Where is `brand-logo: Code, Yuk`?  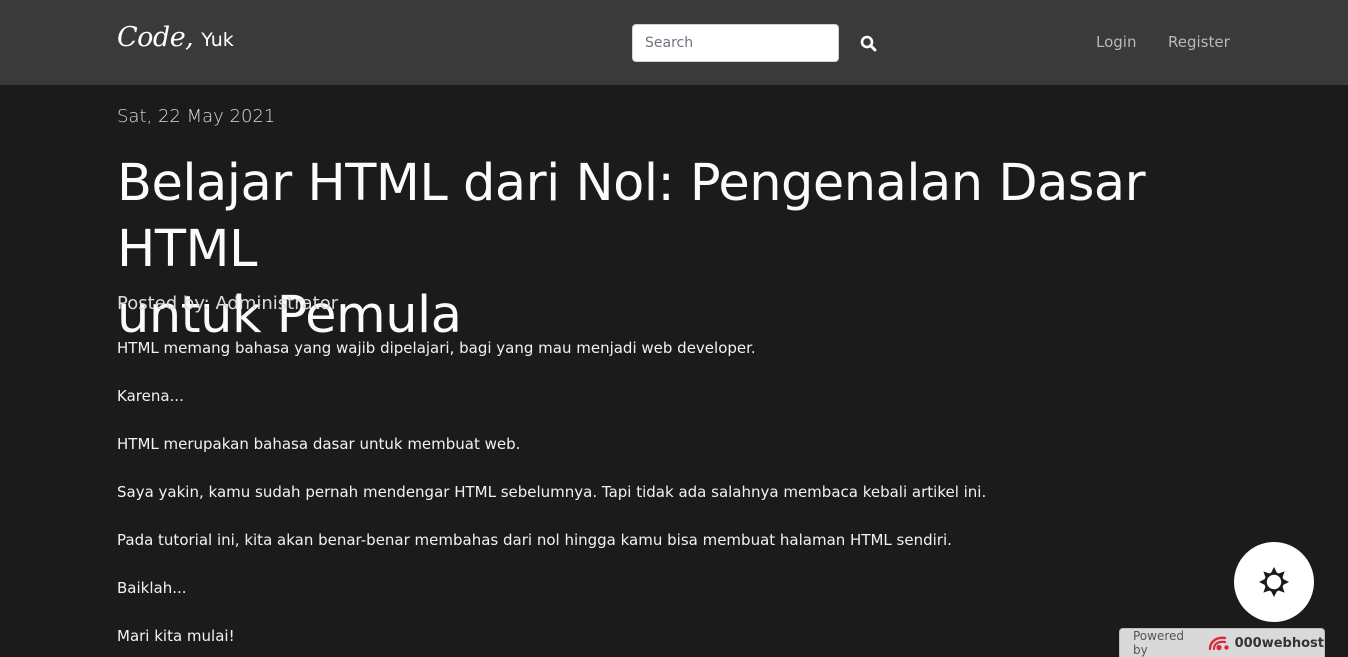 brand-logo: Code, Yuk is located at coordinates (175, 42).